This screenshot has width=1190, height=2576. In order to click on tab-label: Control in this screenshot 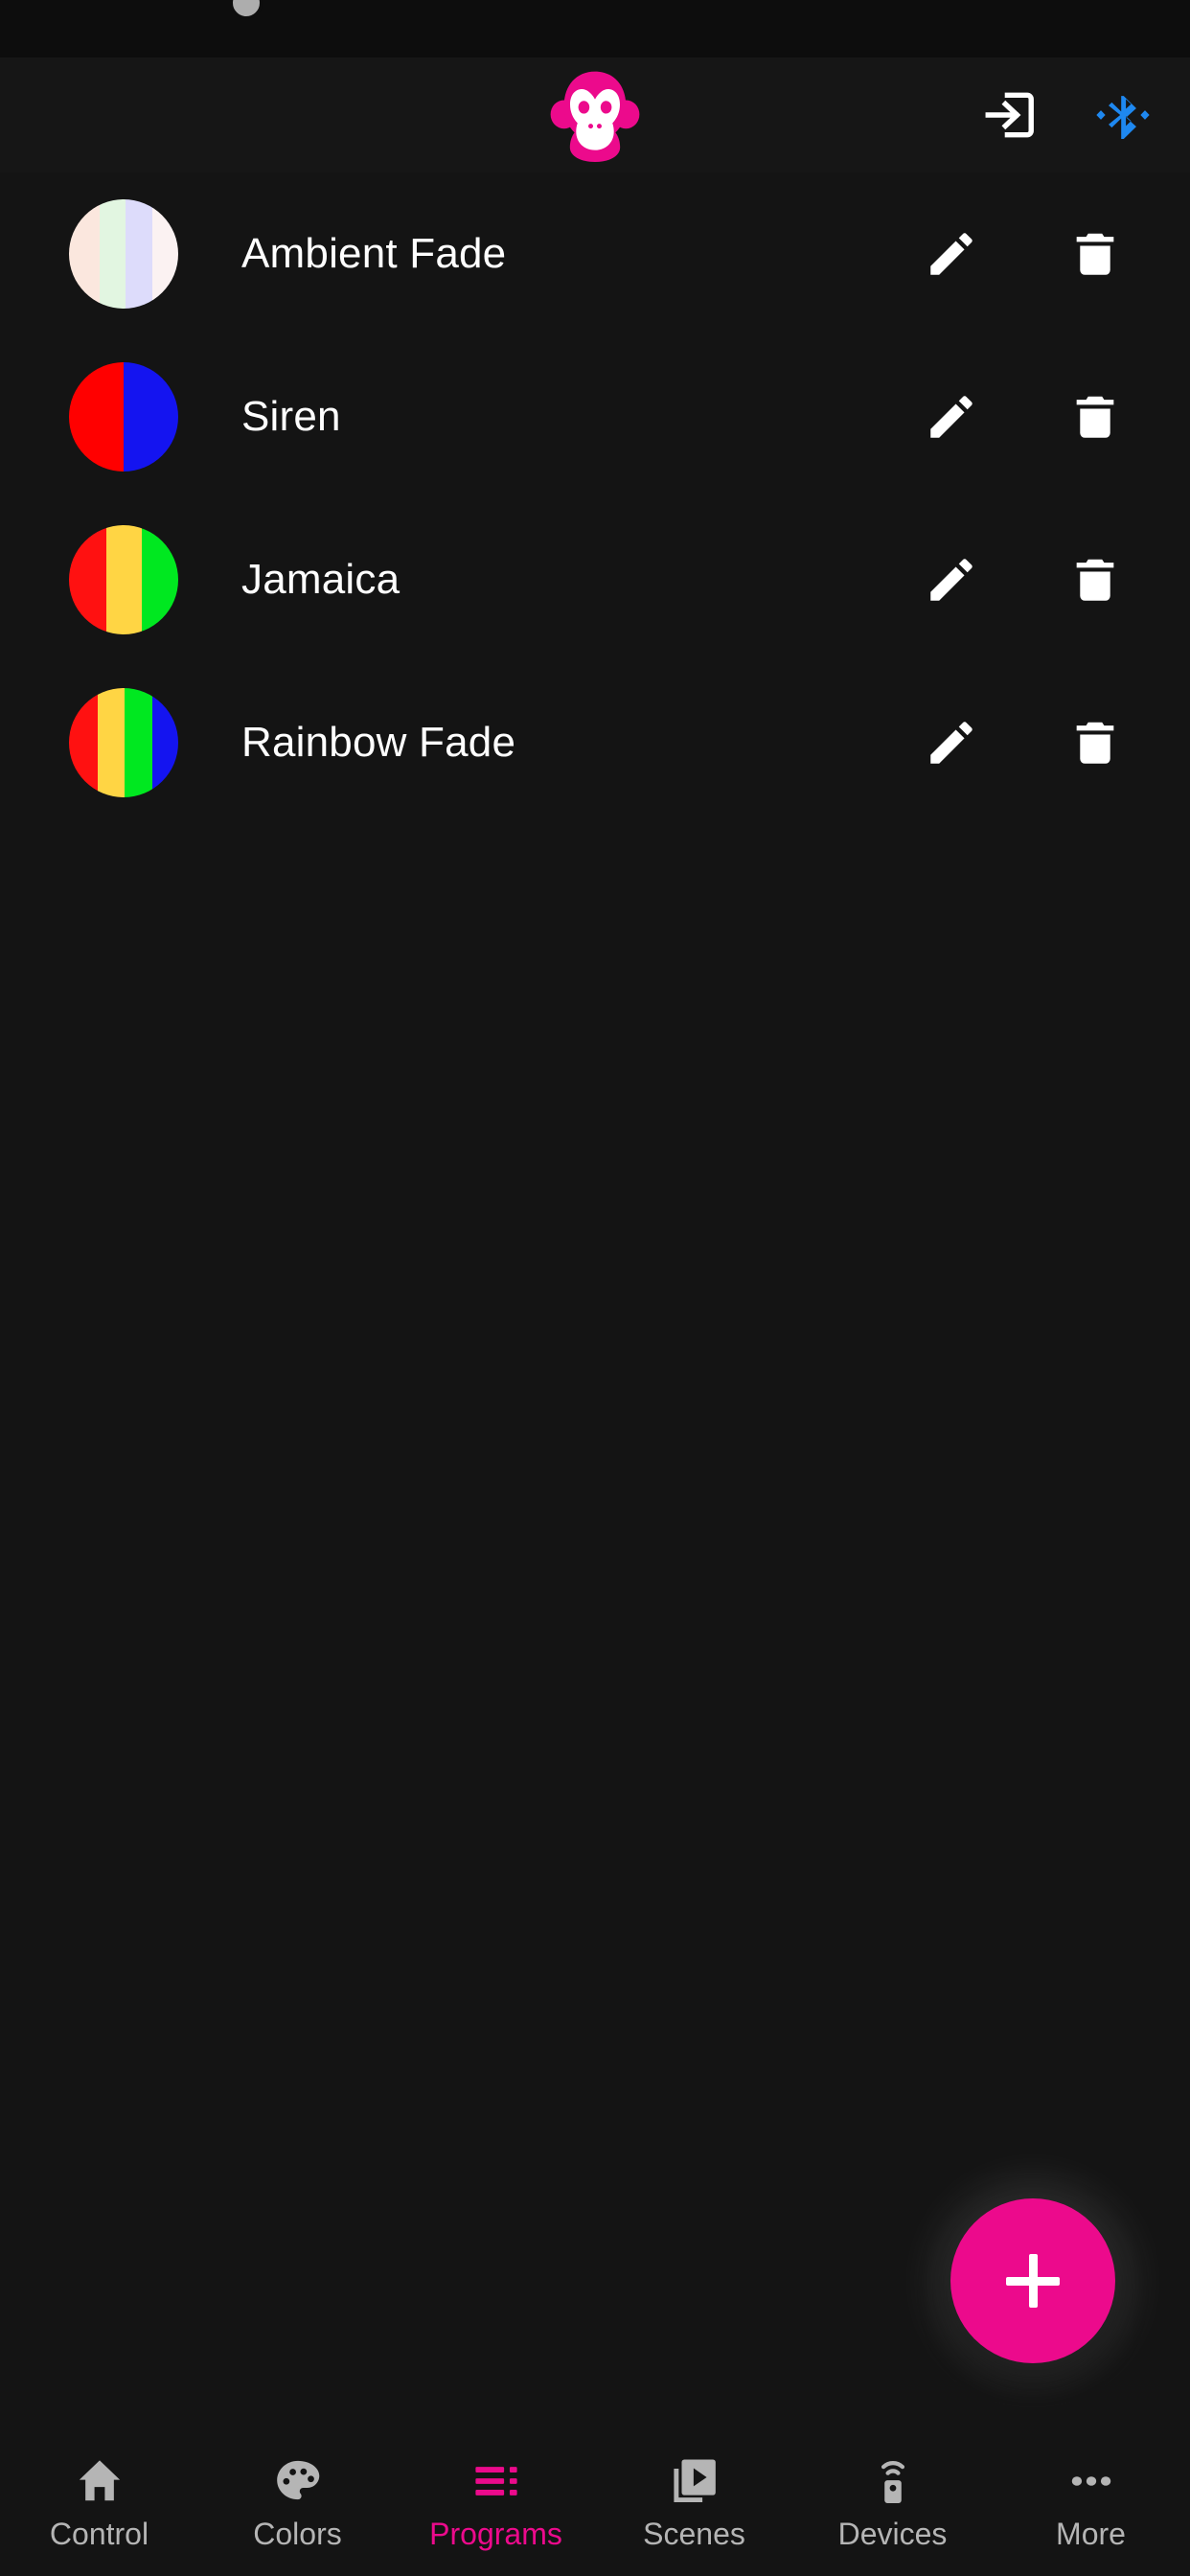, I will do `click(99, 2534)`.